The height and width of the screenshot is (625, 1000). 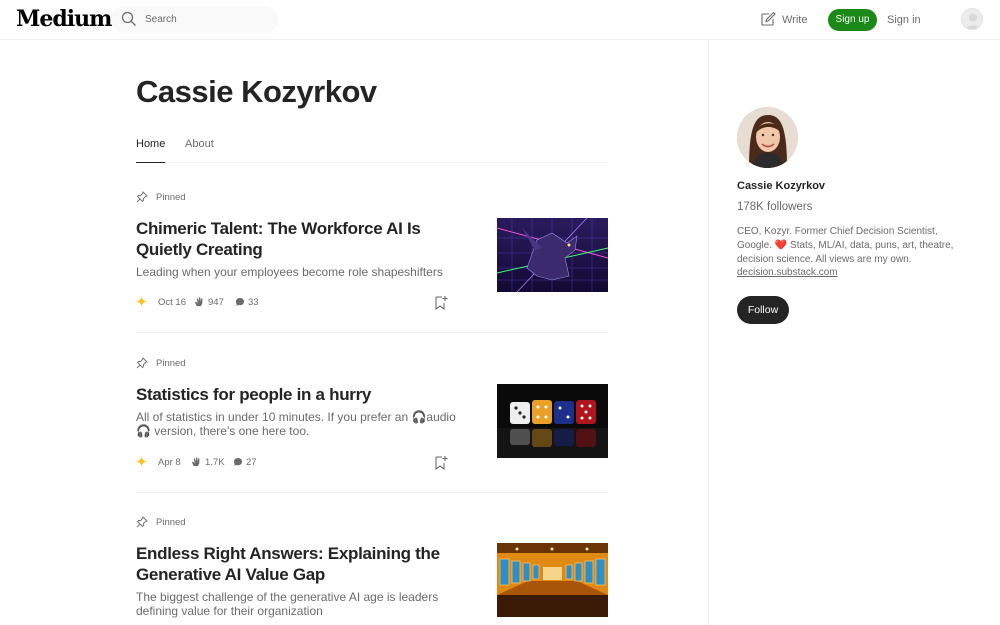 What do you see at coordinates (172, 302) in the screenshot?
I see `publish-date: Oct 16` at bounding box center [172, 302].